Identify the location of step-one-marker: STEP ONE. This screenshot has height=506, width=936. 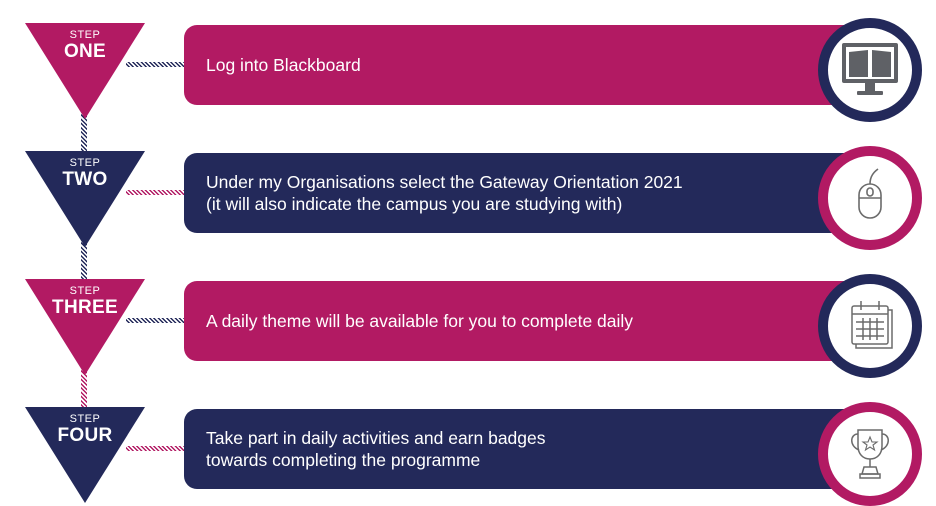
(85, 71).